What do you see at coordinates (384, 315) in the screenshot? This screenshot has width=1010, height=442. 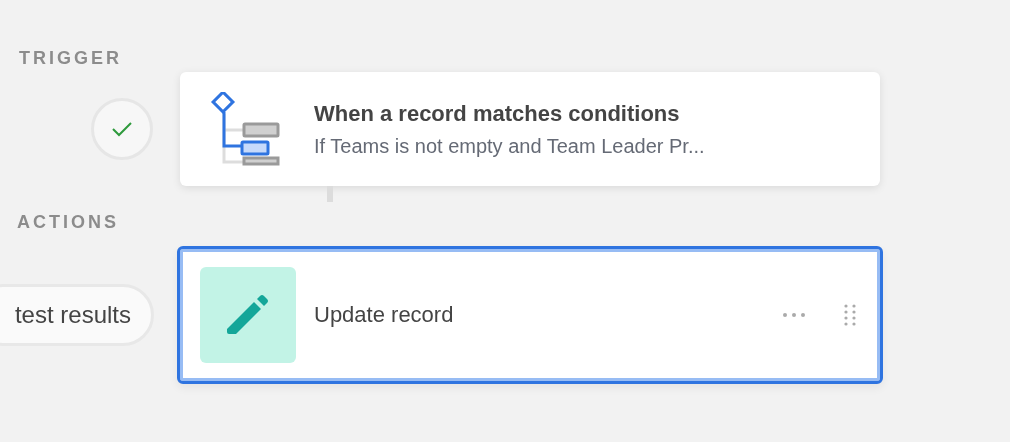 I see `card-title: Update record` at bounding box center [384, 315].